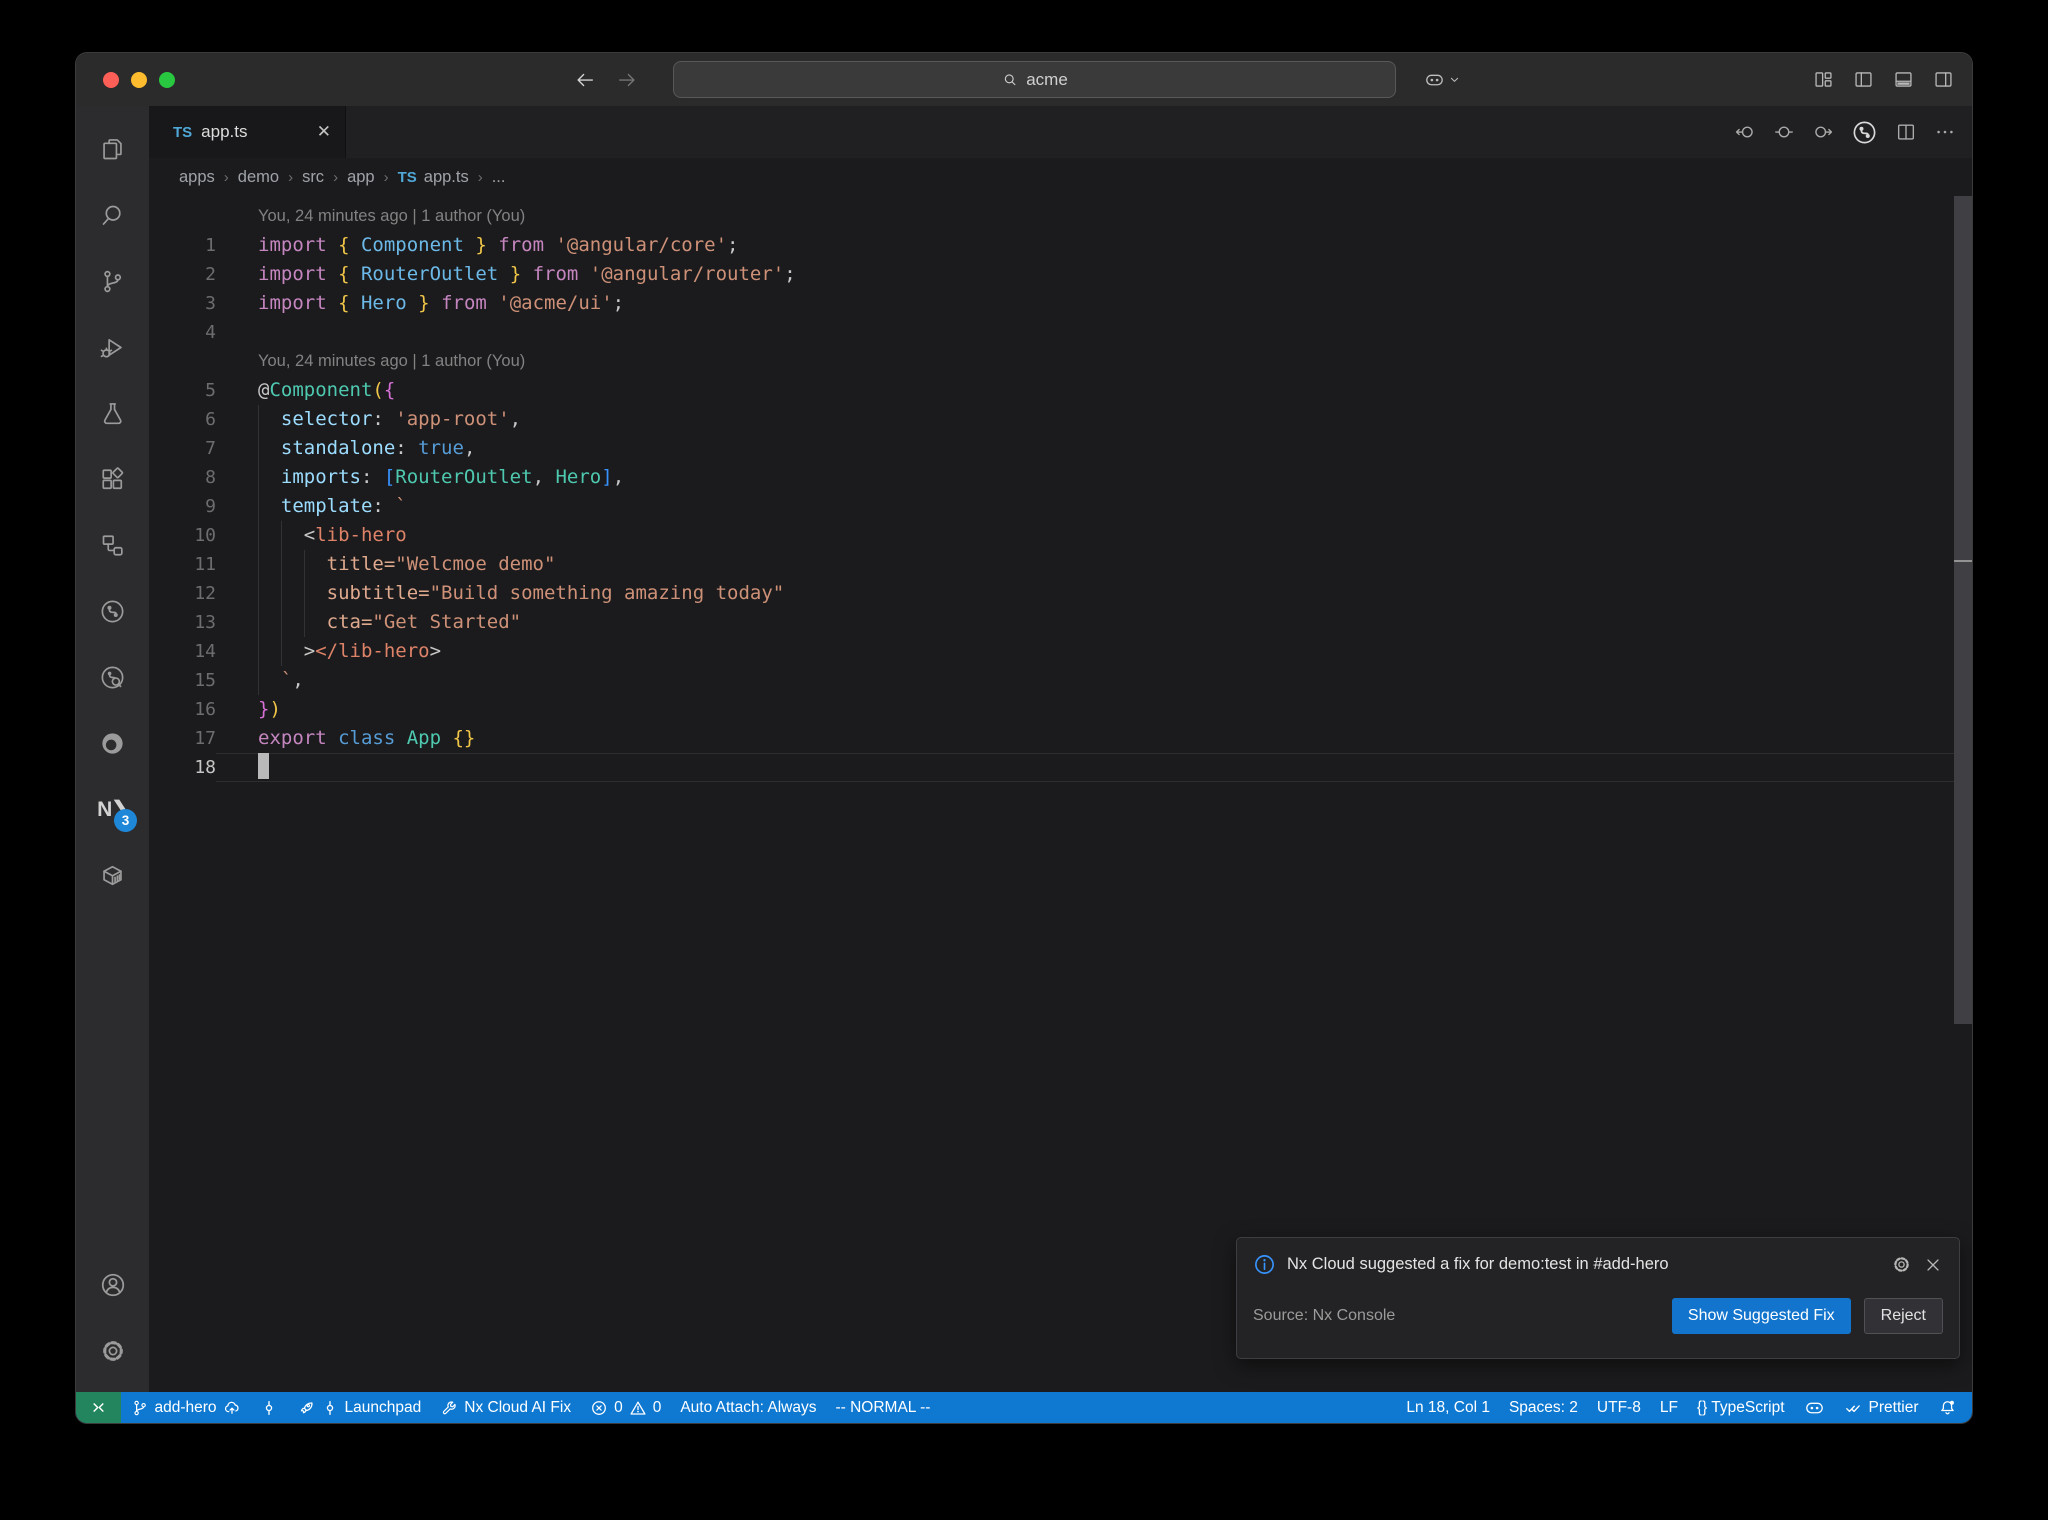 Image resolution: width=2048 pixels, height=1520 pixels. I want to click on tab-app-ts: TS app.ts ✕, so click(247, 132).